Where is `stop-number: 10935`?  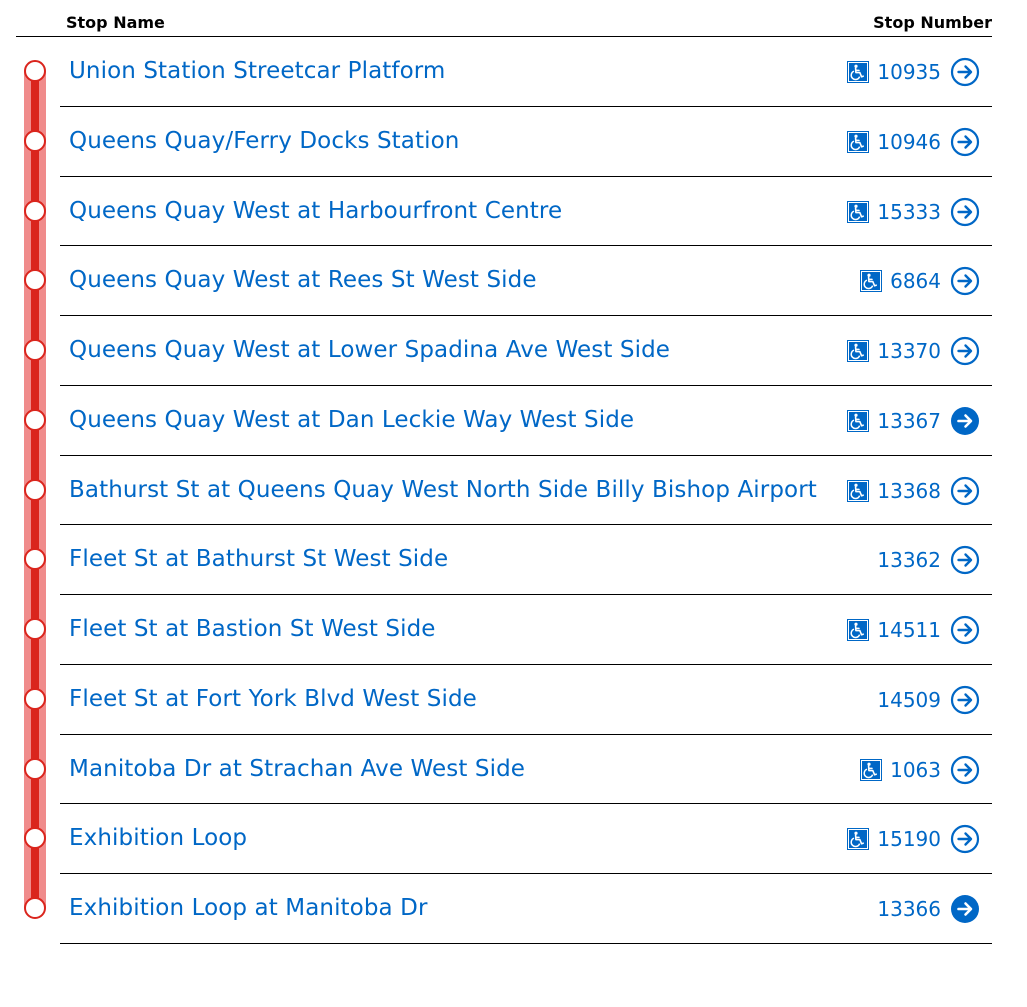
stop-number: 10935 is located at coordinates (909, 72).